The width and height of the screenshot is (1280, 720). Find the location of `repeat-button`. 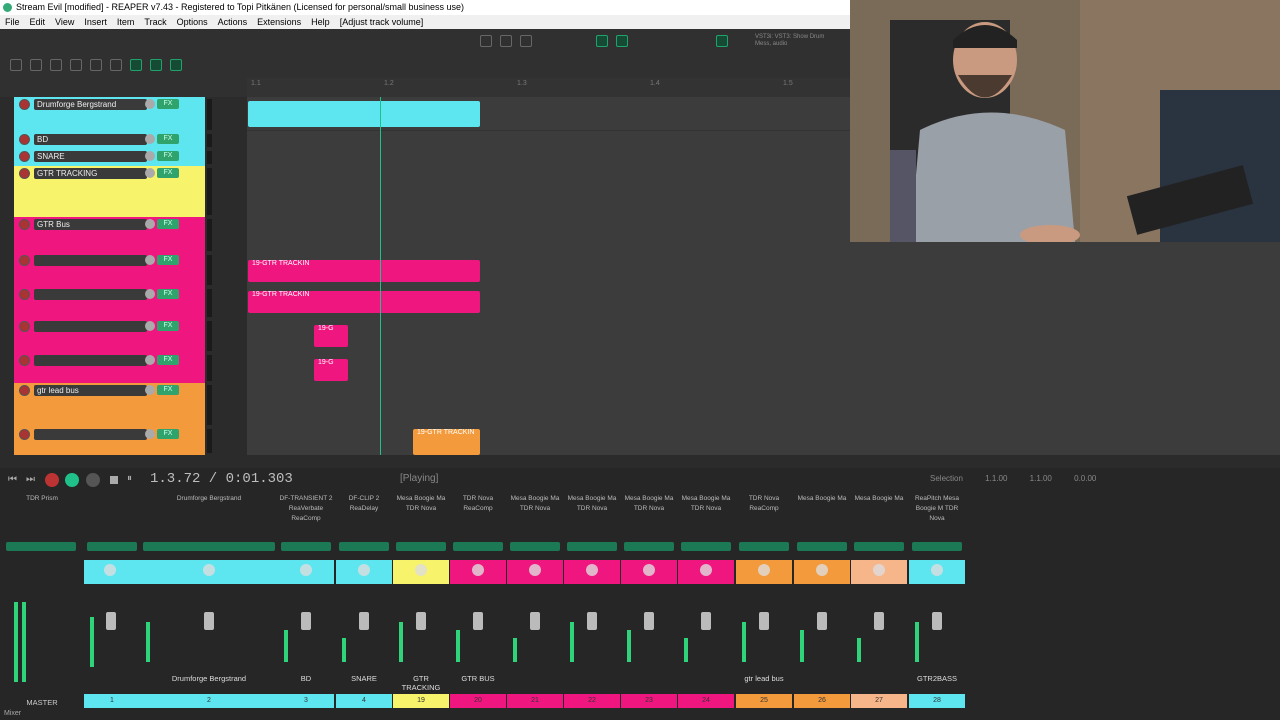

repeat-button is located at coordinates (93, 480).